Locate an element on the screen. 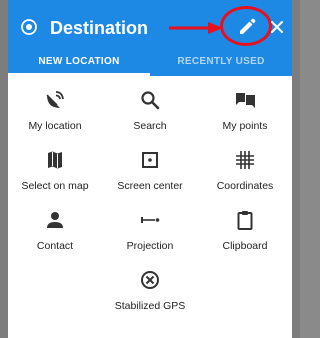  points-folders-icon is located at coordinates (245, 100).